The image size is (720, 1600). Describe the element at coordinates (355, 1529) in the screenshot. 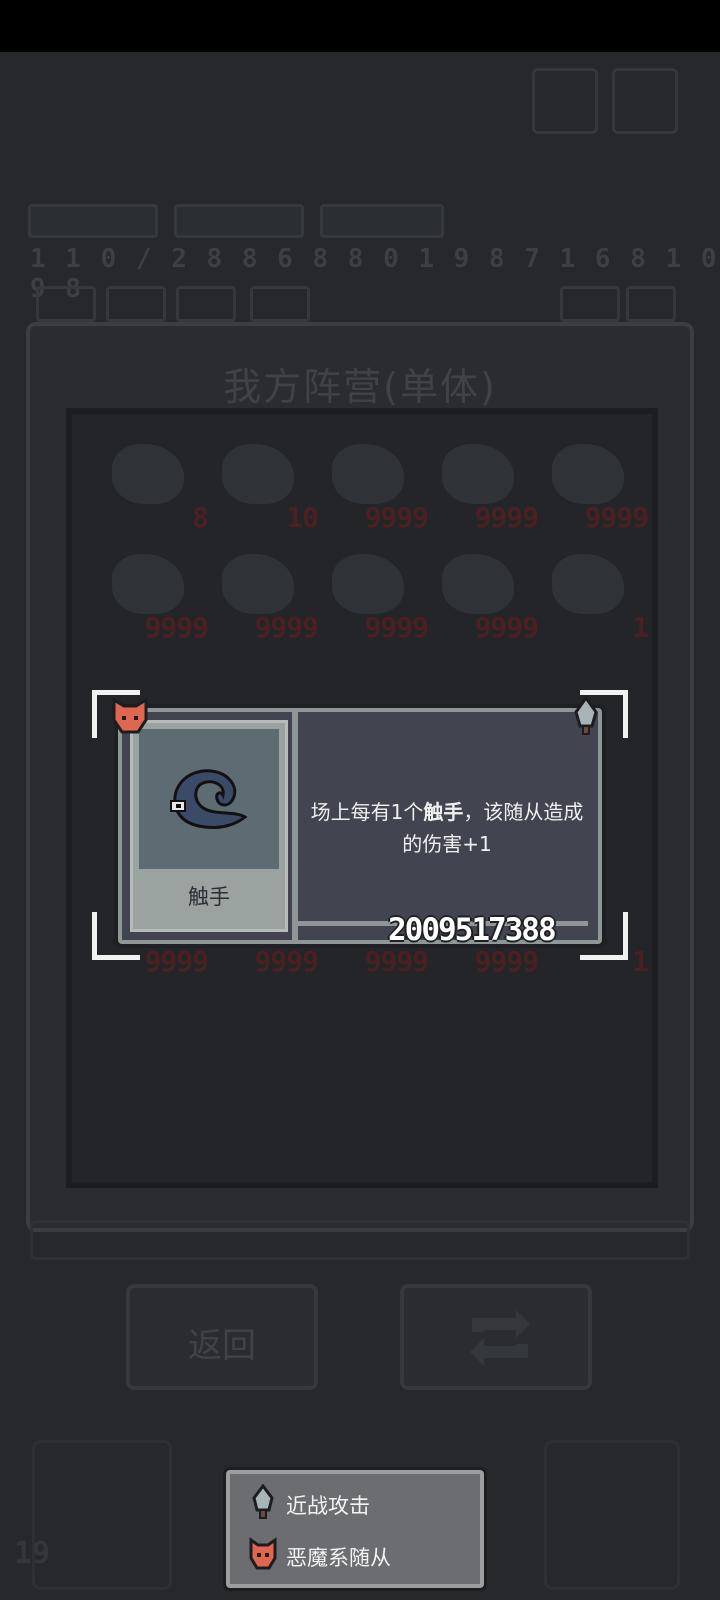

I see `trait-legend: 近战攻击 恶魔系随从` at that location.